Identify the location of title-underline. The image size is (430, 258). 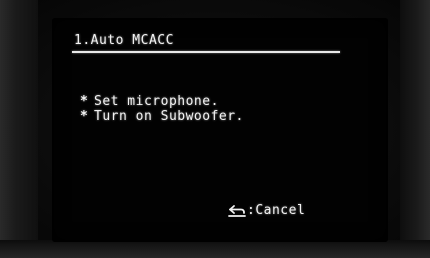
(206, 52).